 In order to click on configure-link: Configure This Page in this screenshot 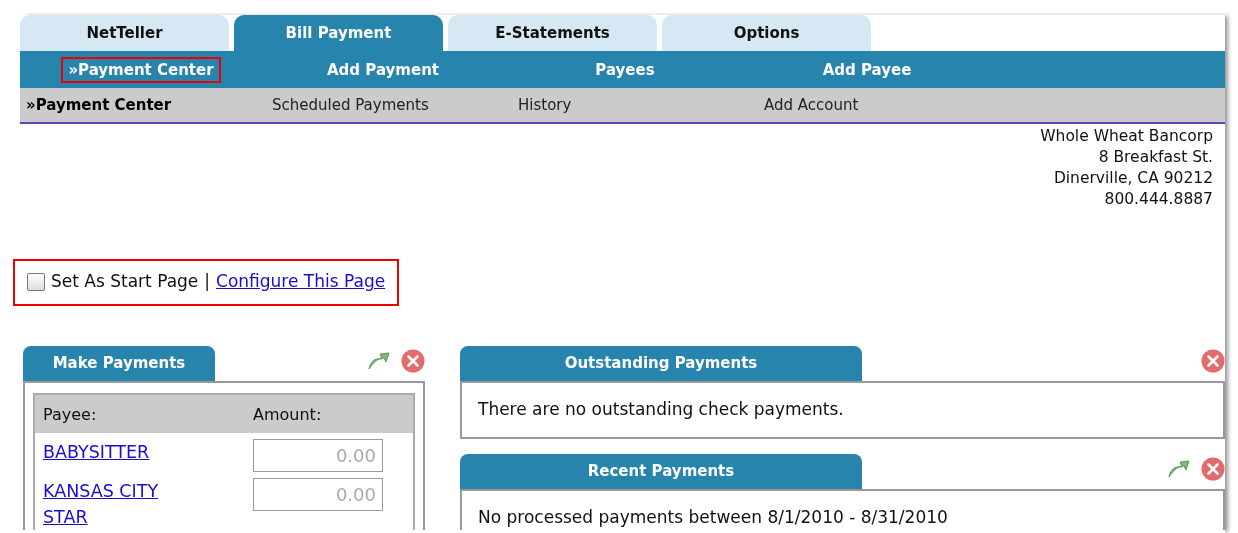, I will do `click(301, 282)`.